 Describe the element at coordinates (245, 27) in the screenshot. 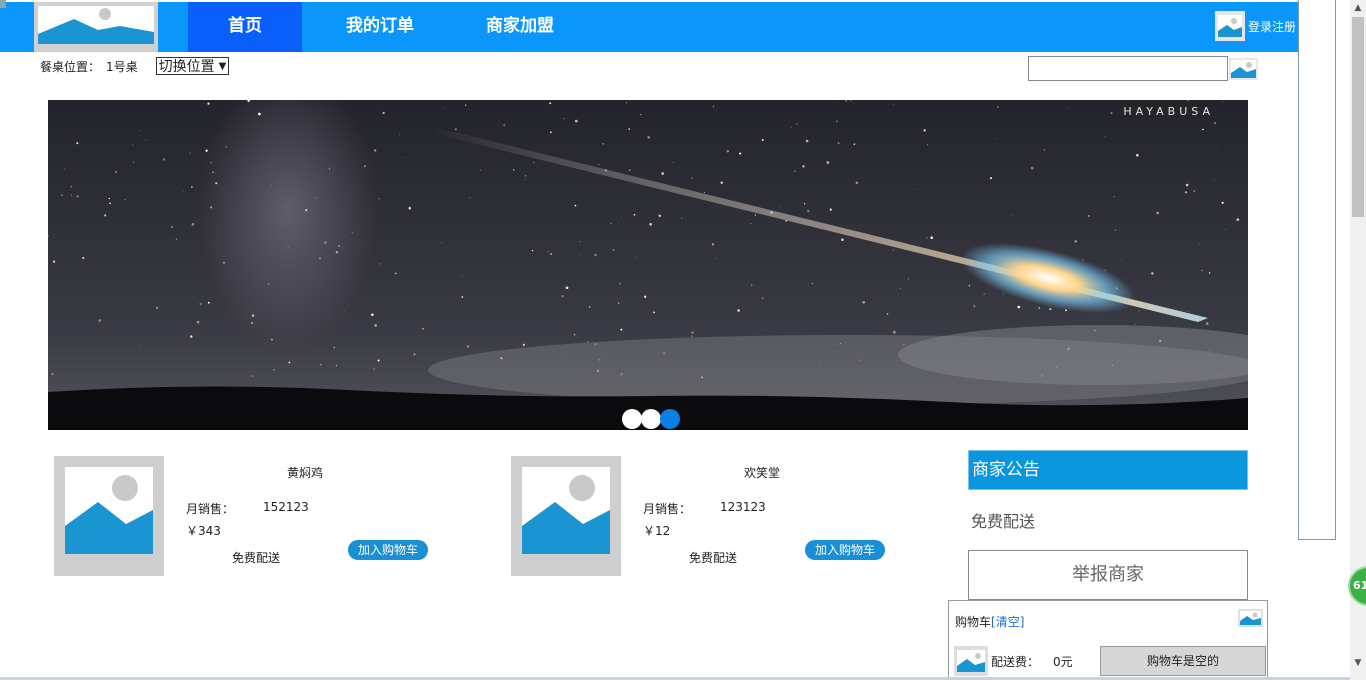

I see `nav-home: 首页` at that location.